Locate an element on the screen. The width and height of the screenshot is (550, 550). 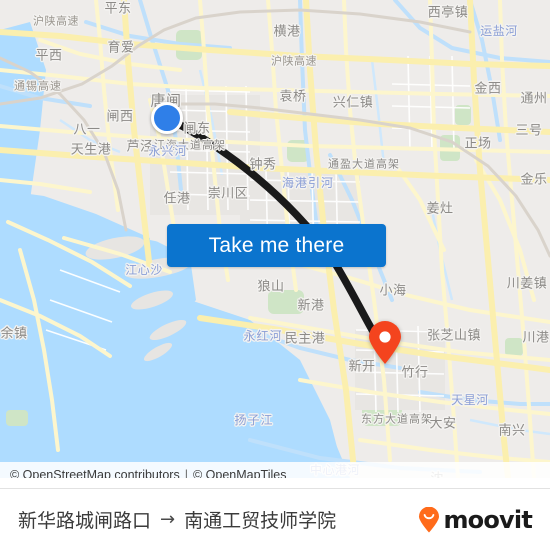
take-me-there-button: Take me there is located at coordinates (276, 245).